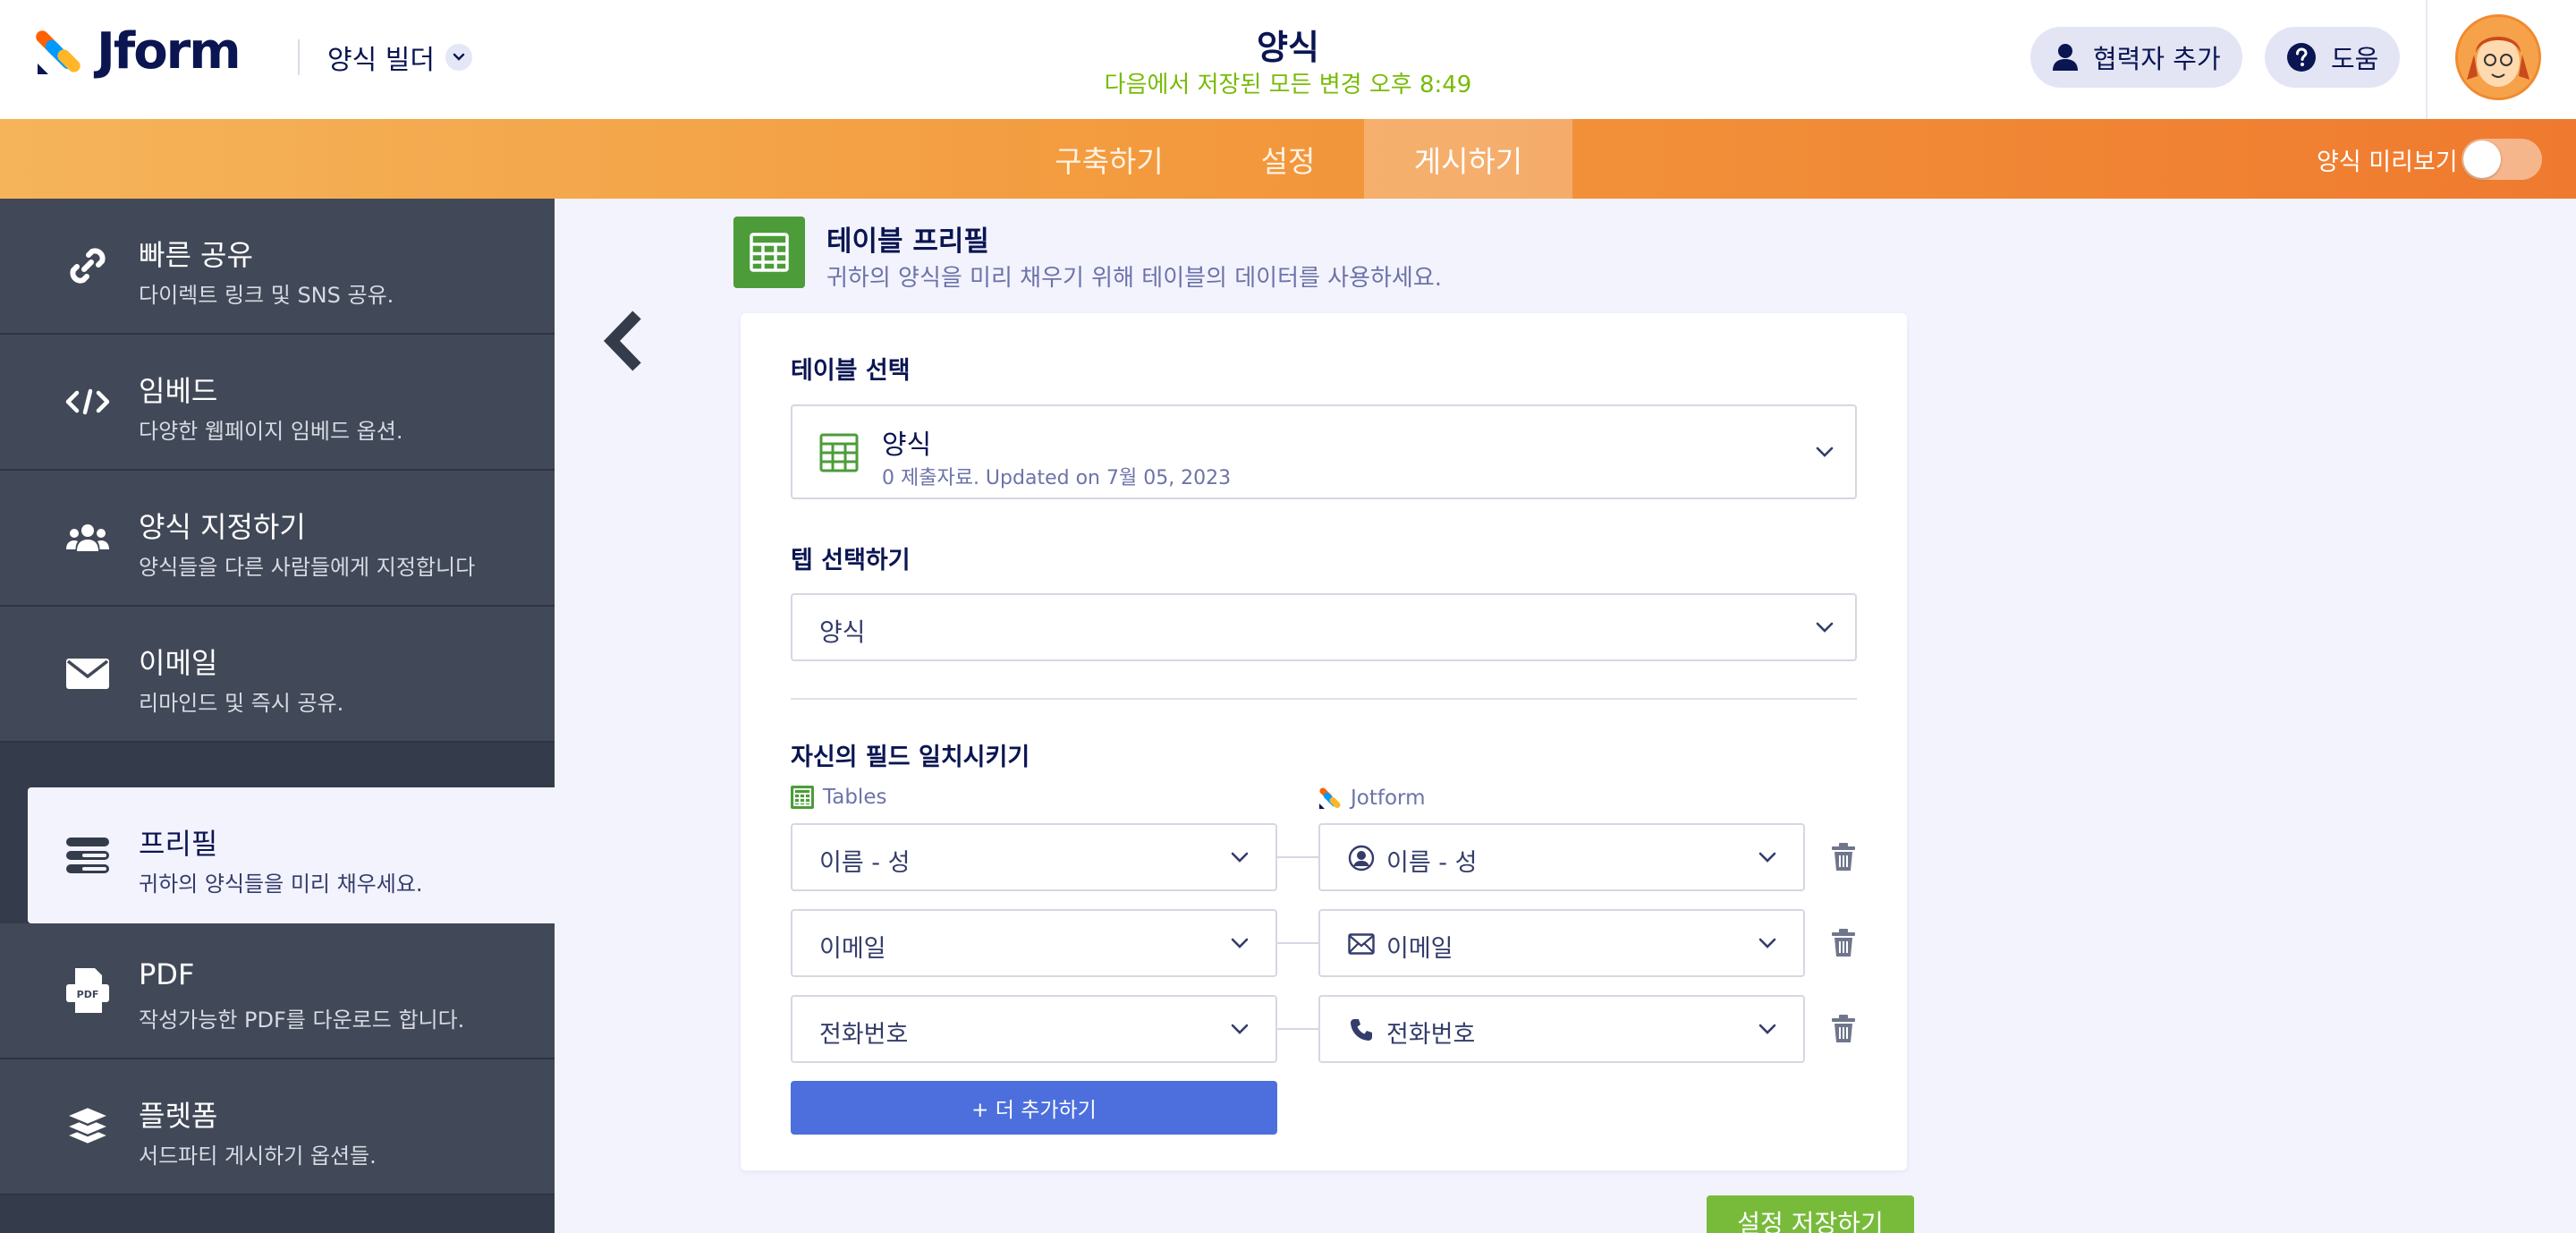  I want to click on form-field-value: 이메일, so click(1419, 949).